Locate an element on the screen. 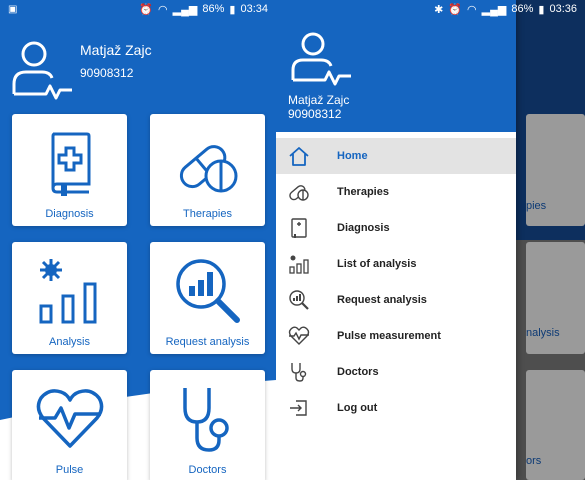 Image resolution: width=585 pixels, height=480 pixels. menu-item-request-analysis: Request analysis is located at coordinates (396, 300).